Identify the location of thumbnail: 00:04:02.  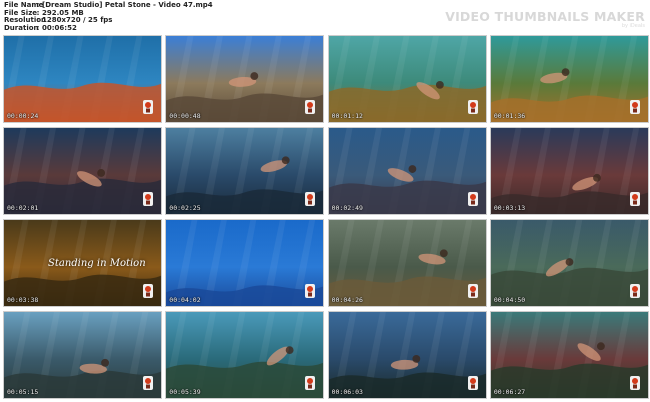
(245, 263).